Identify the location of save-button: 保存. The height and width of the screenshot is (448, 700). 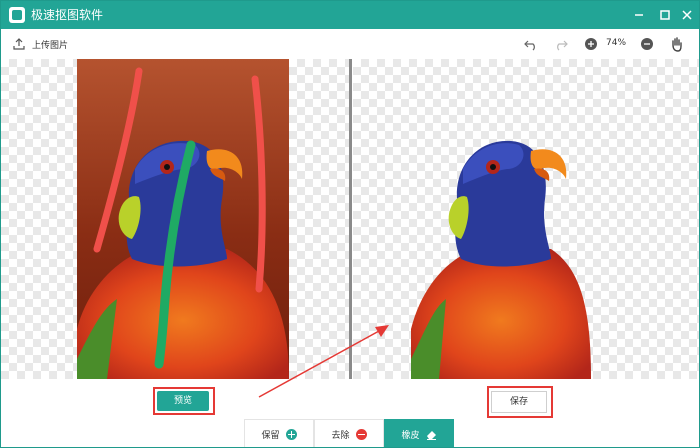
(519, 402).